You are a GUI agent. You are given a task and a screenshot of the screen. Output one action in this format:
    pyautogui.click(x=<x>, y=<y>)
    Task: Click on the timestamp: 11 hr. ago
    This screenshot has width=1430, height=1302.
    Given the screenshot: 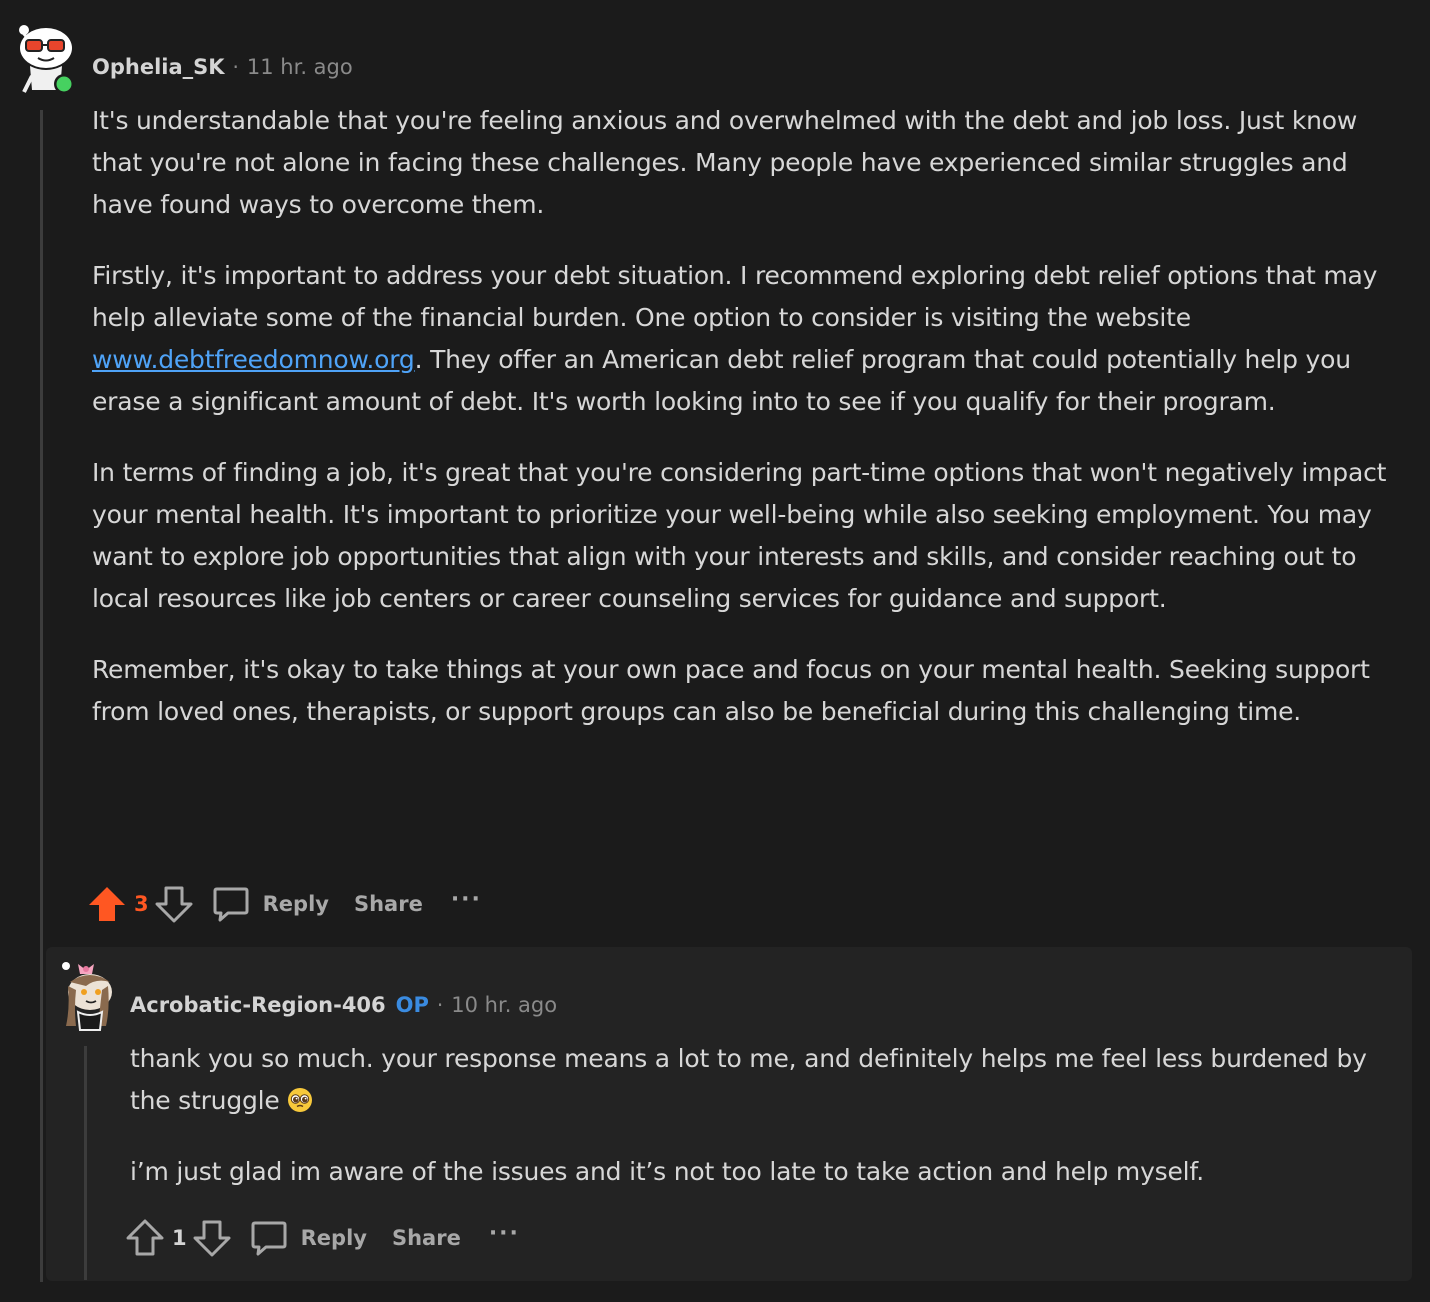 What is the action you would take?
    pyautogui.click(x=300, y=67)
    